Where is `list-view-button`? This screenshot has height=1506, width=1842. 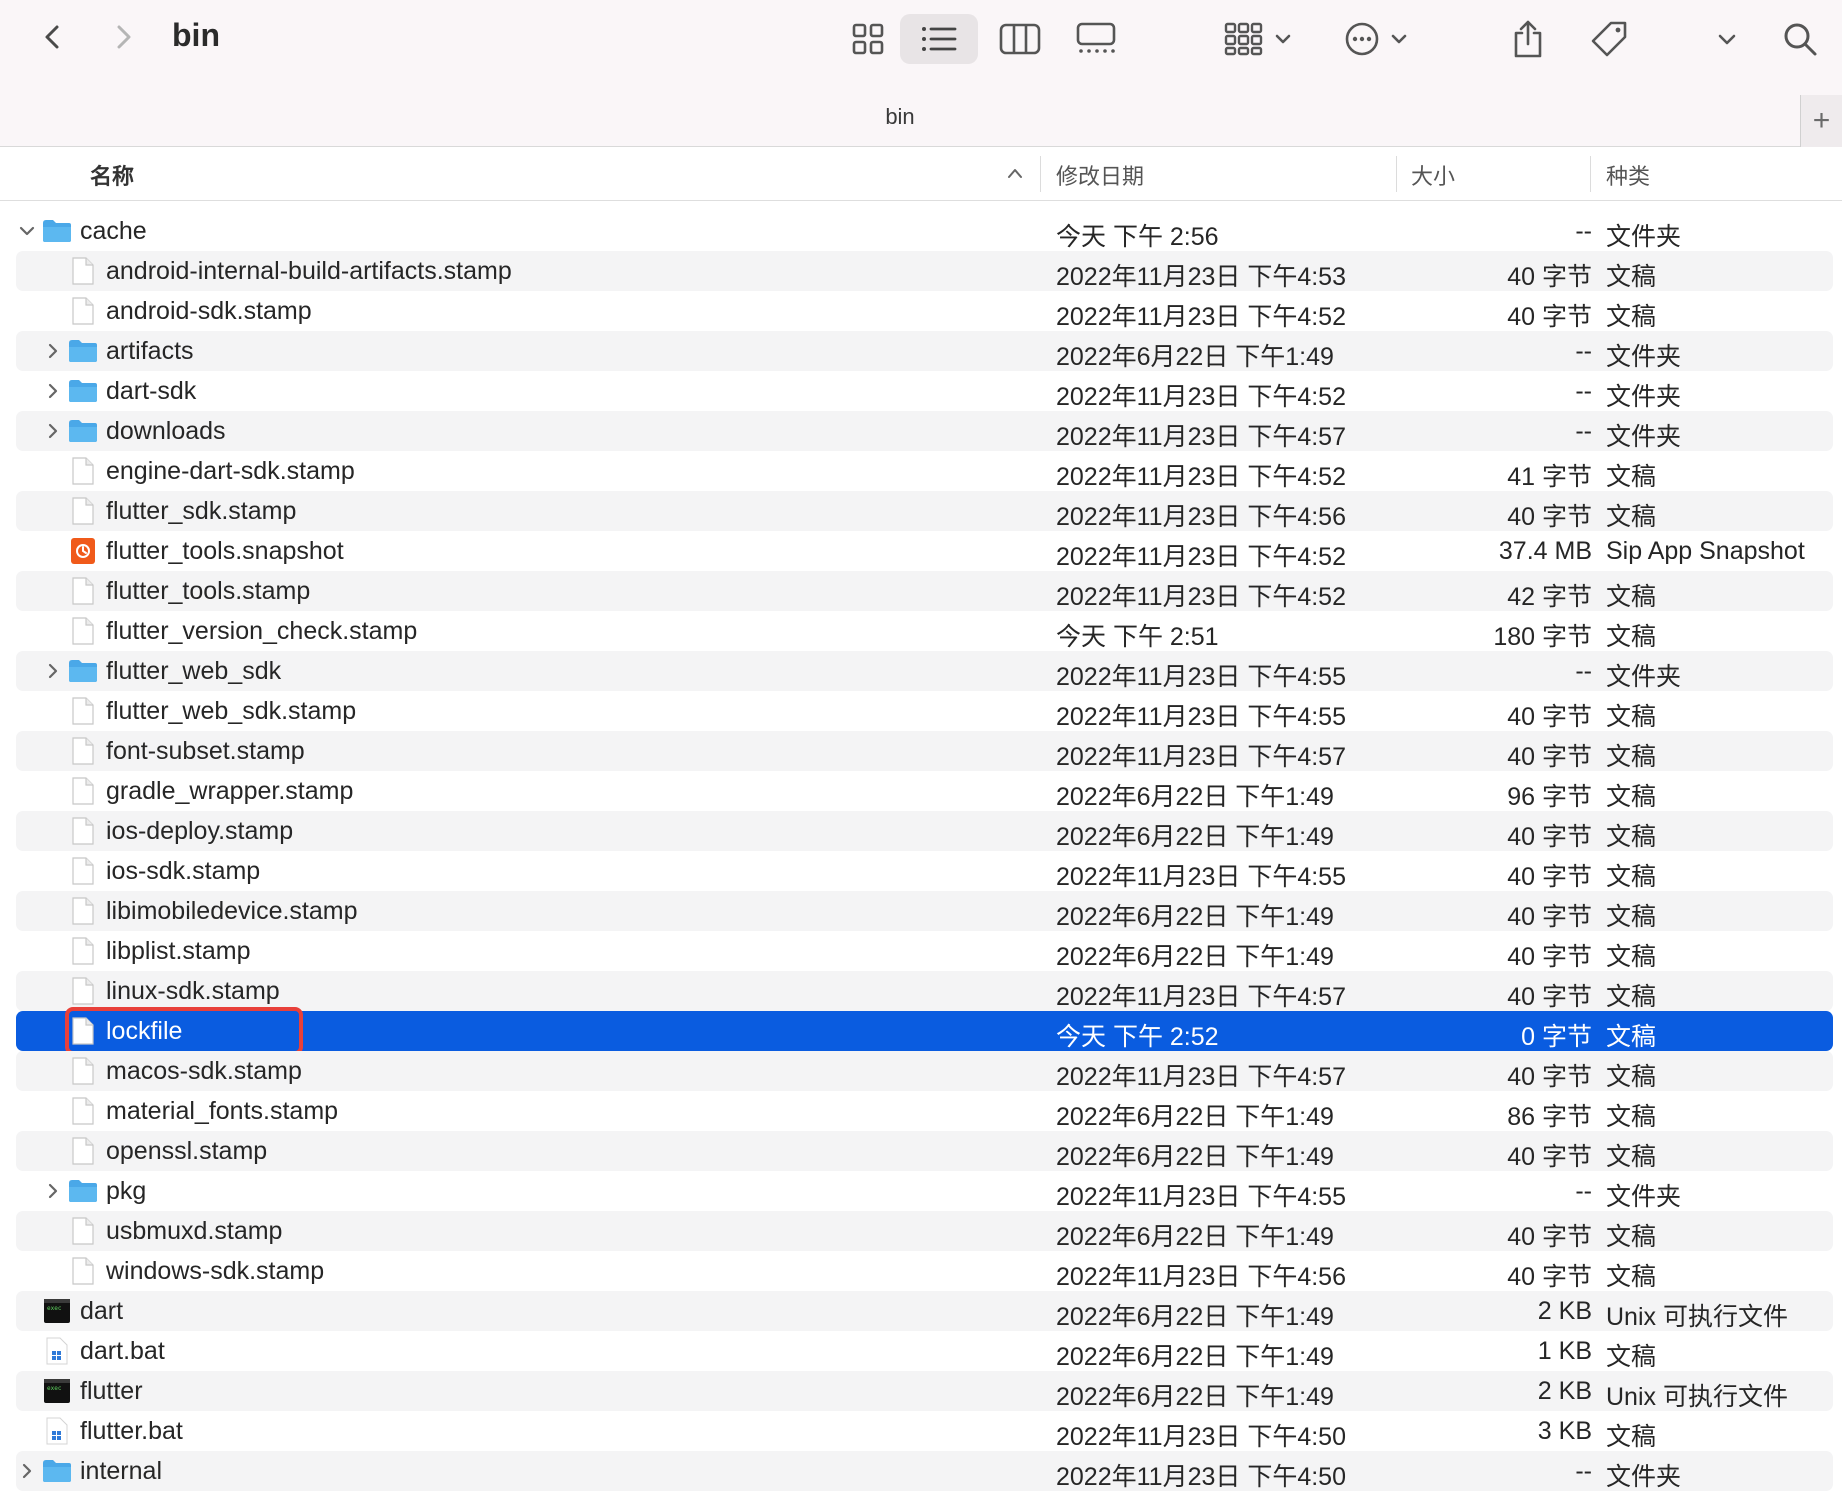 list-view-button is located at coordinates (939, 39).